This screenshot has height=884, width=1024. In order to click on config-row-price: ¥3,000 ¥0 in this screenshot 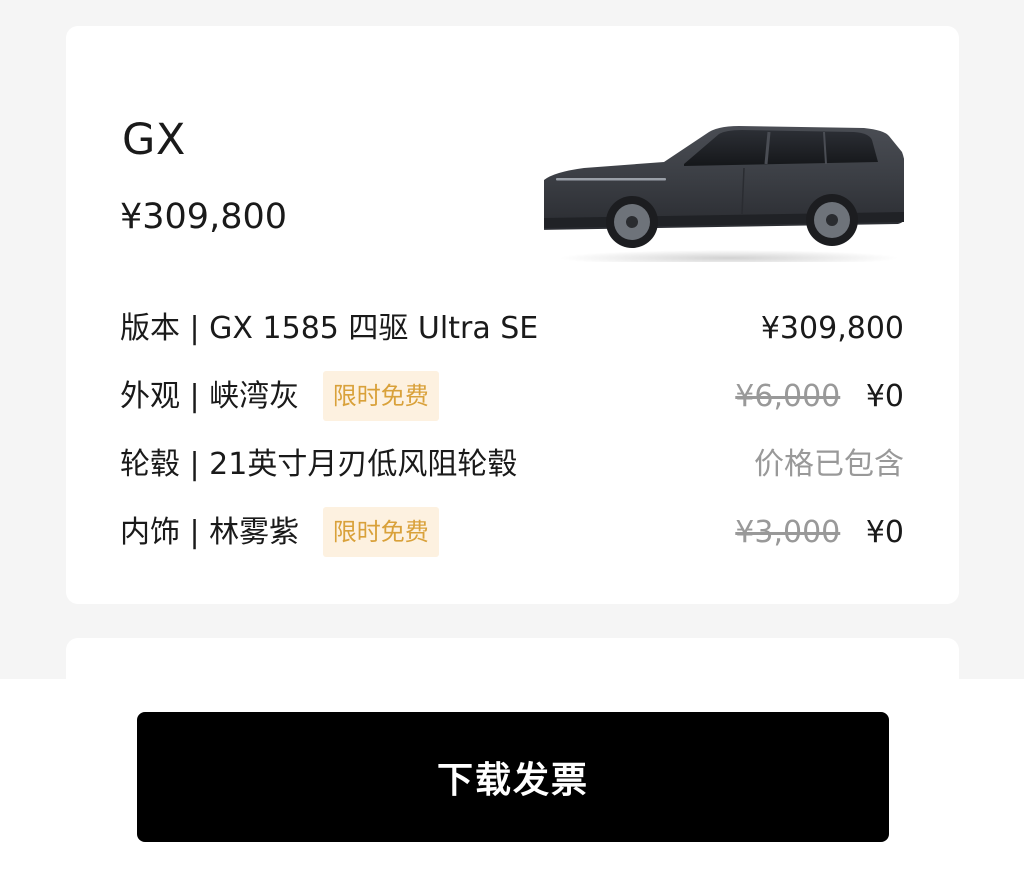, I will do `click(819, 533)`.